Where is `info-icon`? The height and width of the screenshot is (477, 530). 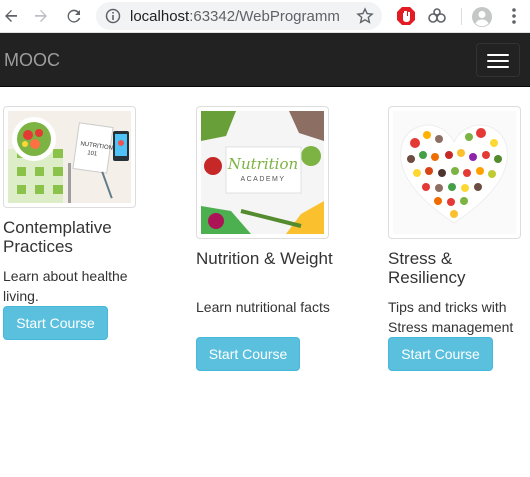 info-icon is located at coordinates (113, 18).